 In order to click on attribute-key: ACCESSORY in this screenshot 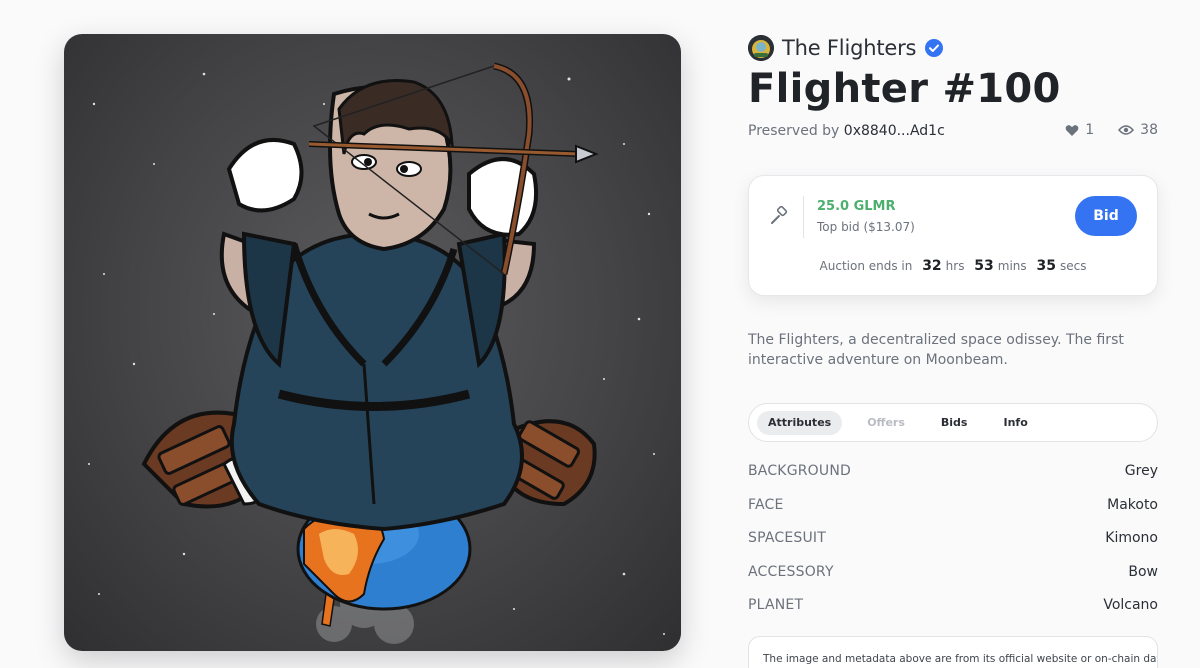, I will do `click(791, 571)`.